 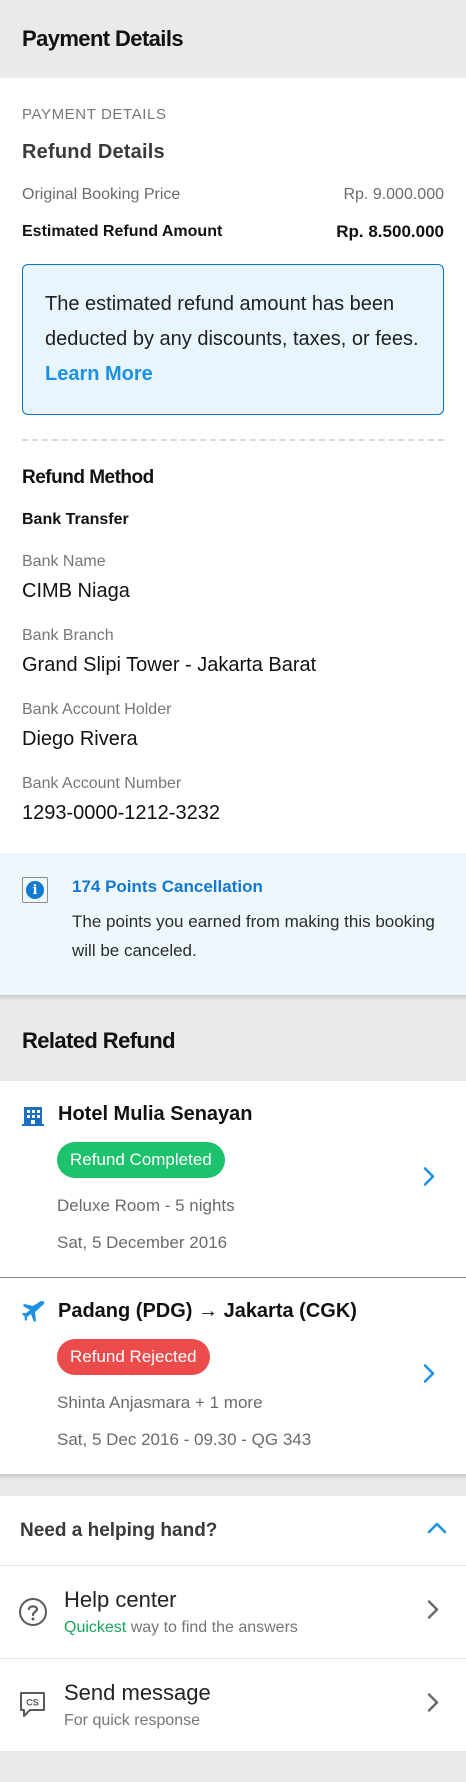 I want to click on bank-branch-value: Grand Slipi Tower - Jakarta Barat, so click(x=169, y=665).